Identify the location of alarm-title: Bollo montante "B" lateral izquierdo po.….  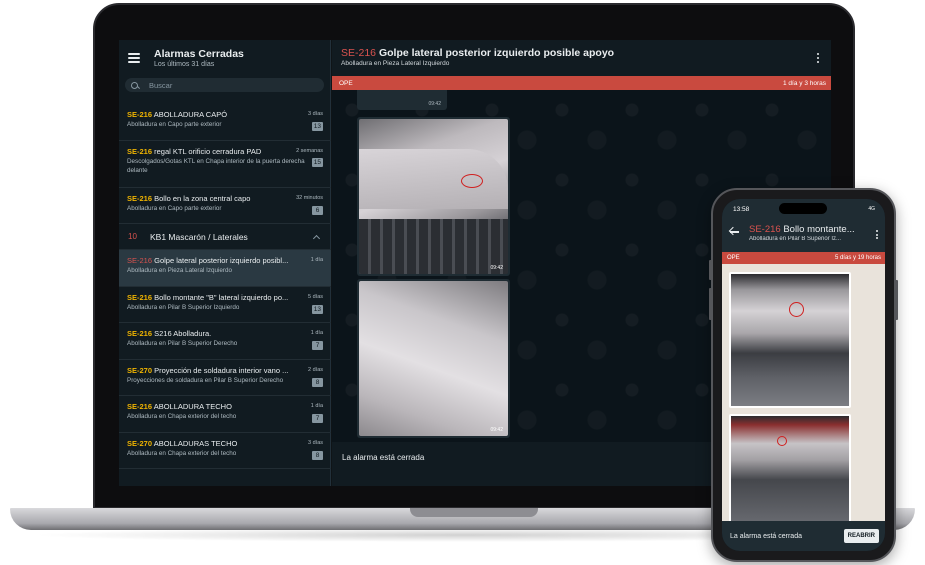
(220, 297).